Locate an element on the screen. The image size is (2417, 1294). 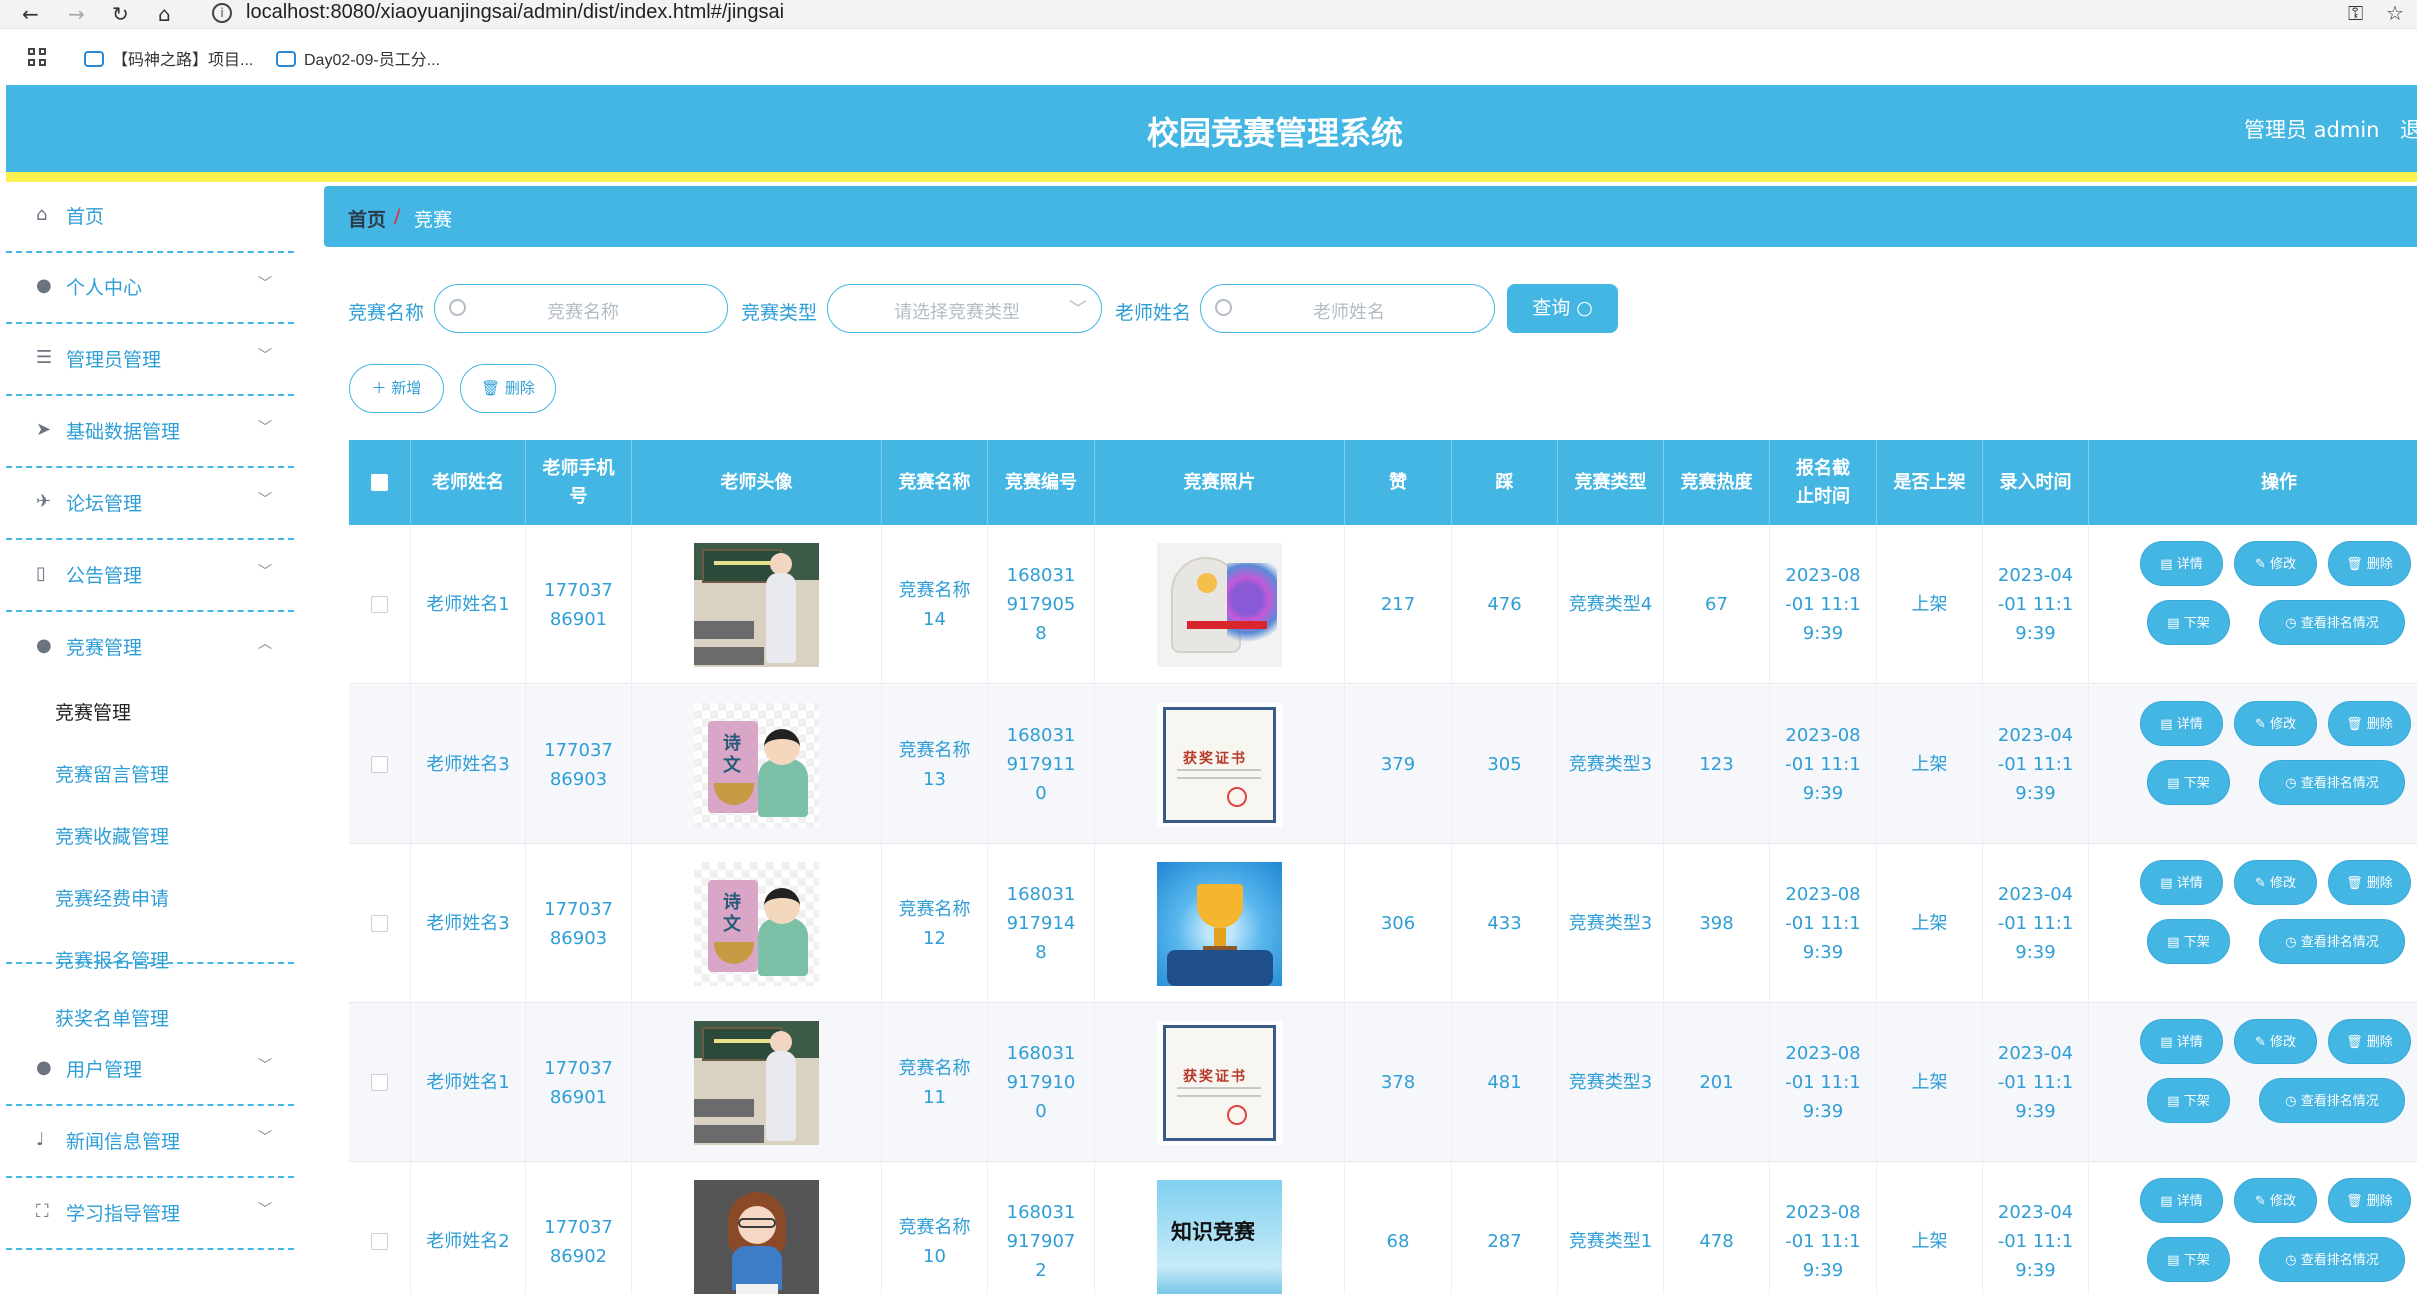
column-header: 是否上架 is located at coordinates (1930, 482).